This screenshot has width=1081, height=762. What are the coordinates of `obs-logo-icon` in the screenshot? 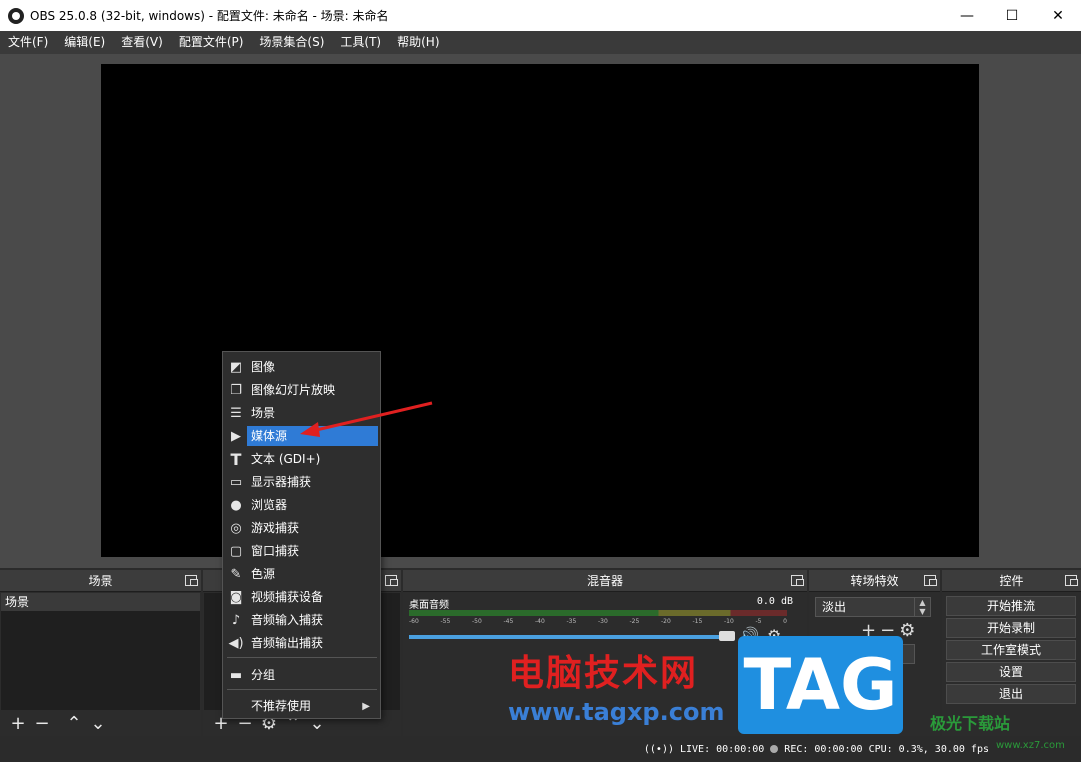 It's located at (16, 15).